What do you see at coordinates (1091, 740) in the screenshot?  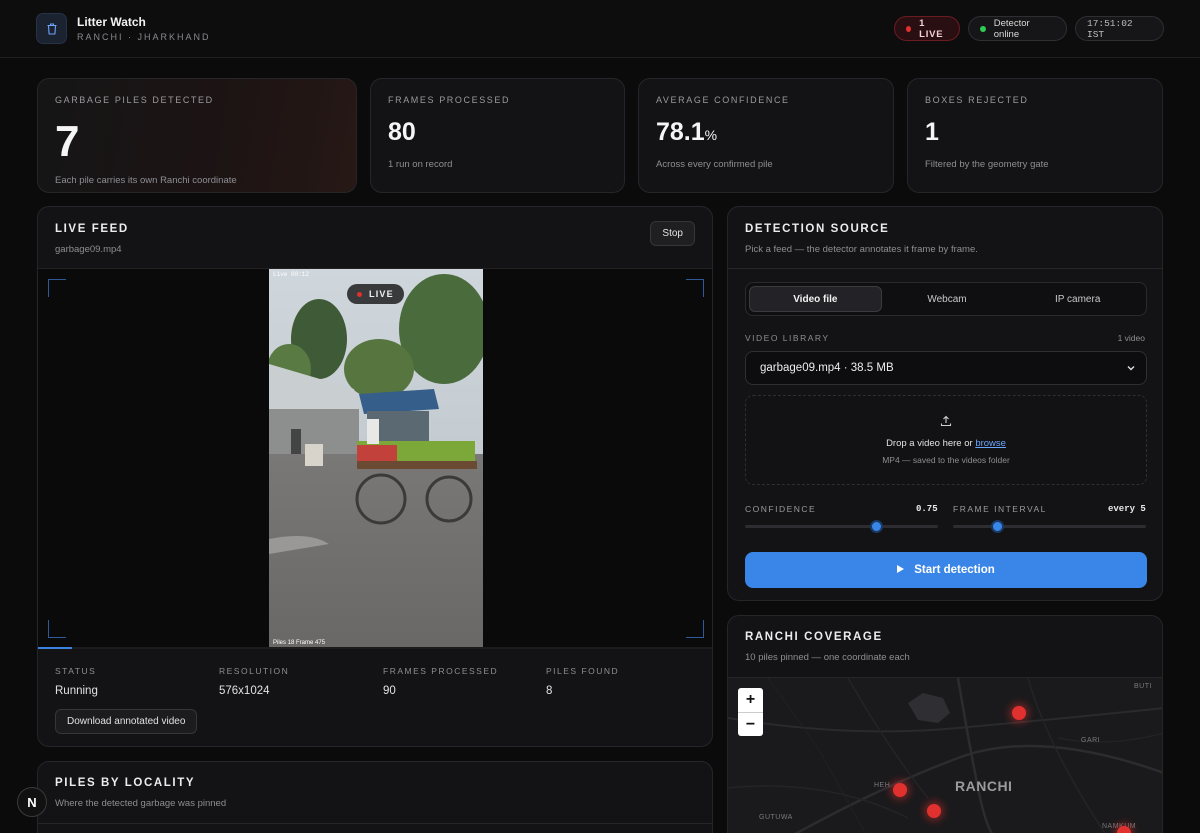 I see `map-label-gari: GARI` at bounding box center [1091, 740].